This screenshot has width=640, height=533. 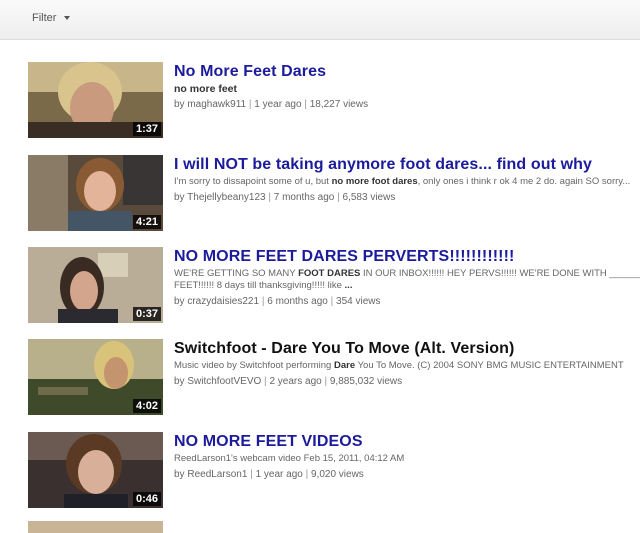 I want to click on video-title-link: NO MORE FEET DARES PERVERTS!!!!!!!!!!!!, so click(x=407, y=257).